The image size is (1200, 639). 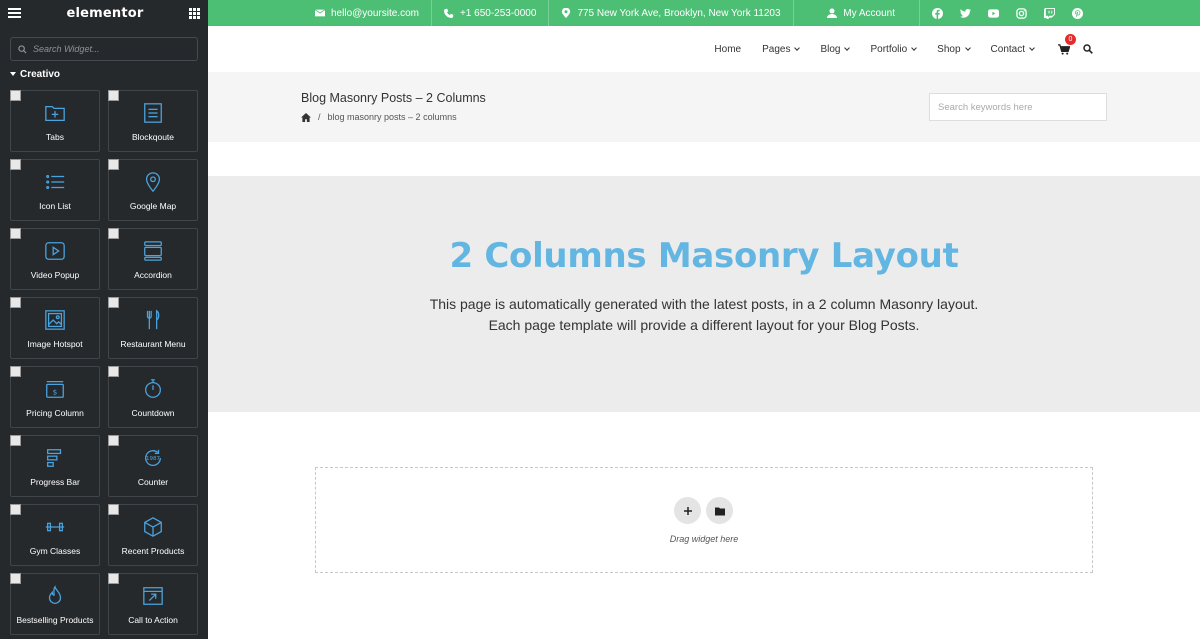 What do you see at coordinates (54, 458) in the screenshot?
I see `progress-bar-icon` at bounding box center [54, 458].